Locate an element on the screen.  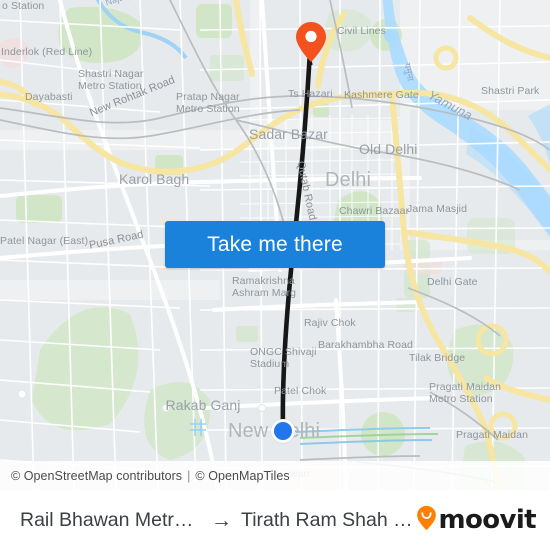
moovit-wordmark: moovit is located at coordinates (487, 520).